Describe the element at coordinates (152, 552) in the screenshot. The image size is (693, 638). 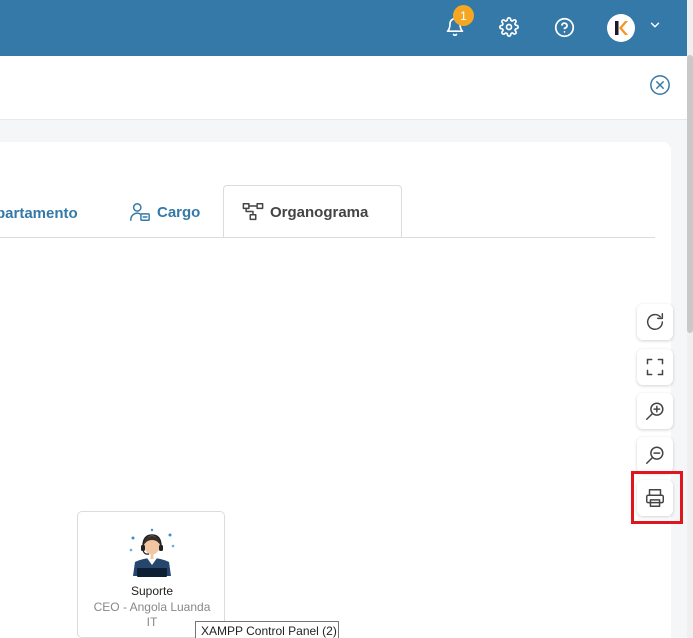
I see `support-agent-icon` at that location.